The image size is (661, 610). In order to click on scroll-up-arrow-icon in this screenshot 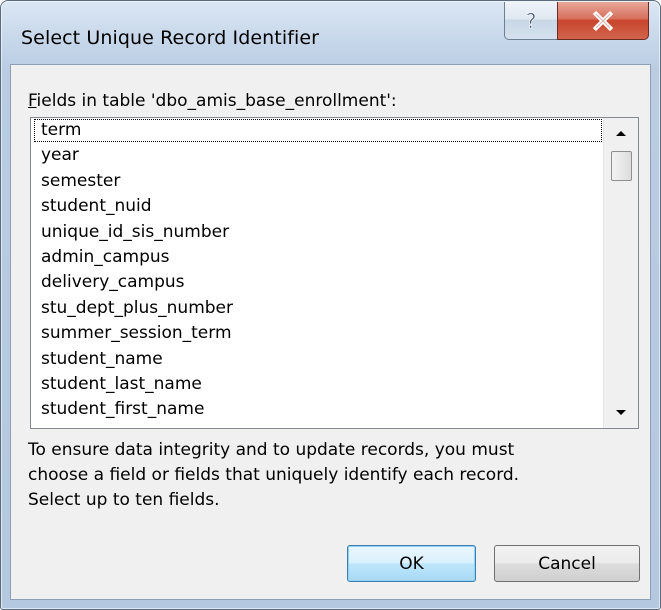, I will do `click(621, 133)`.